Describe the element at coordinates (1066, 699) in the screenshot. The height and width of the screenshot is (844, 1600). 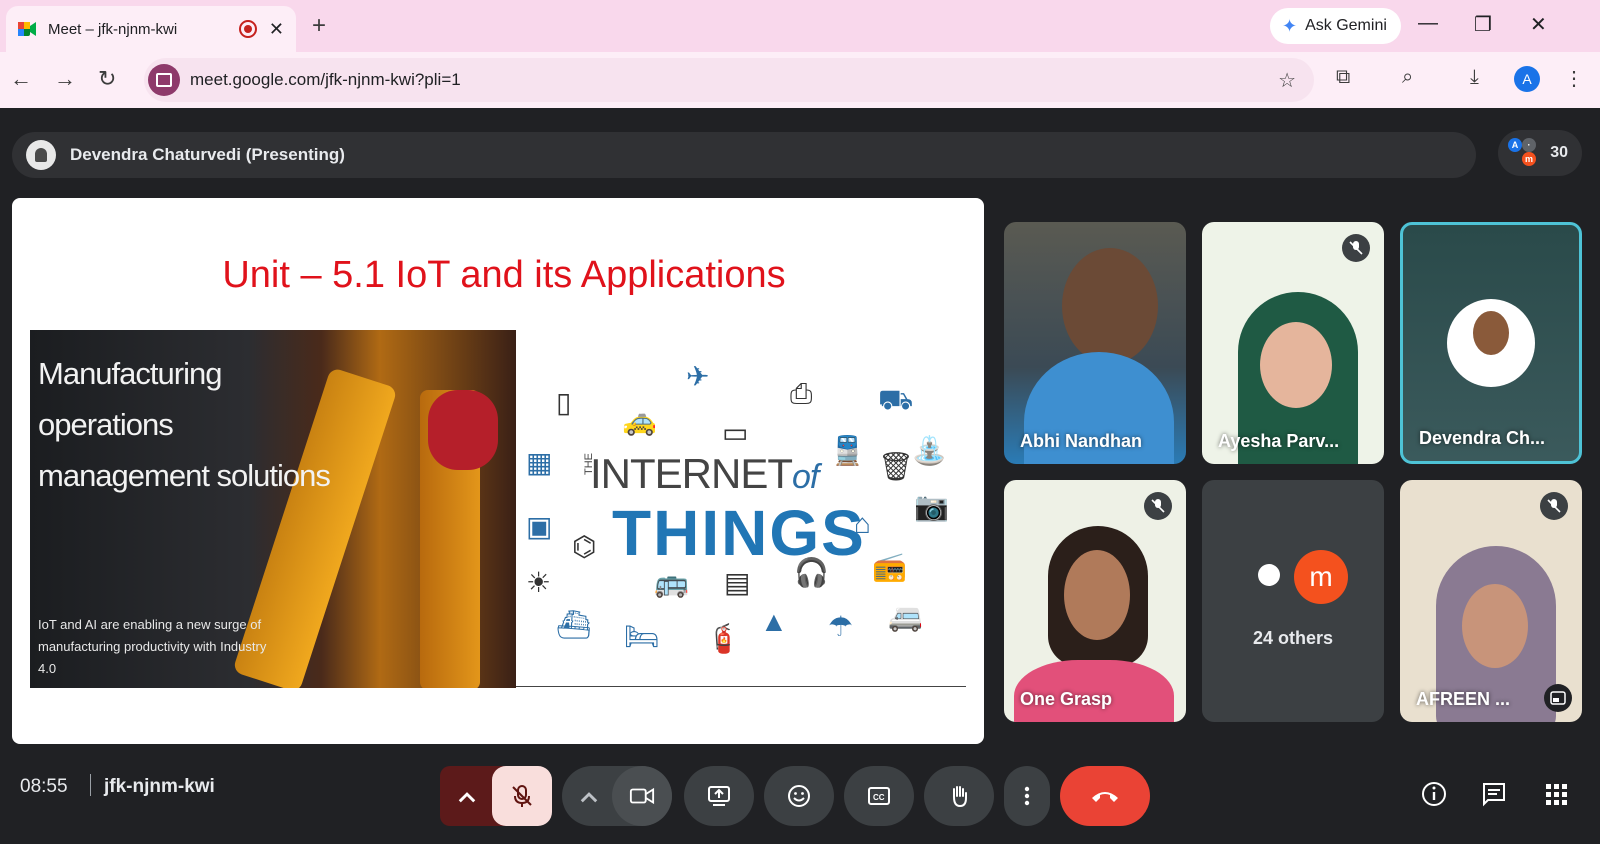
I see `participant-name: One Grasp` at that location.